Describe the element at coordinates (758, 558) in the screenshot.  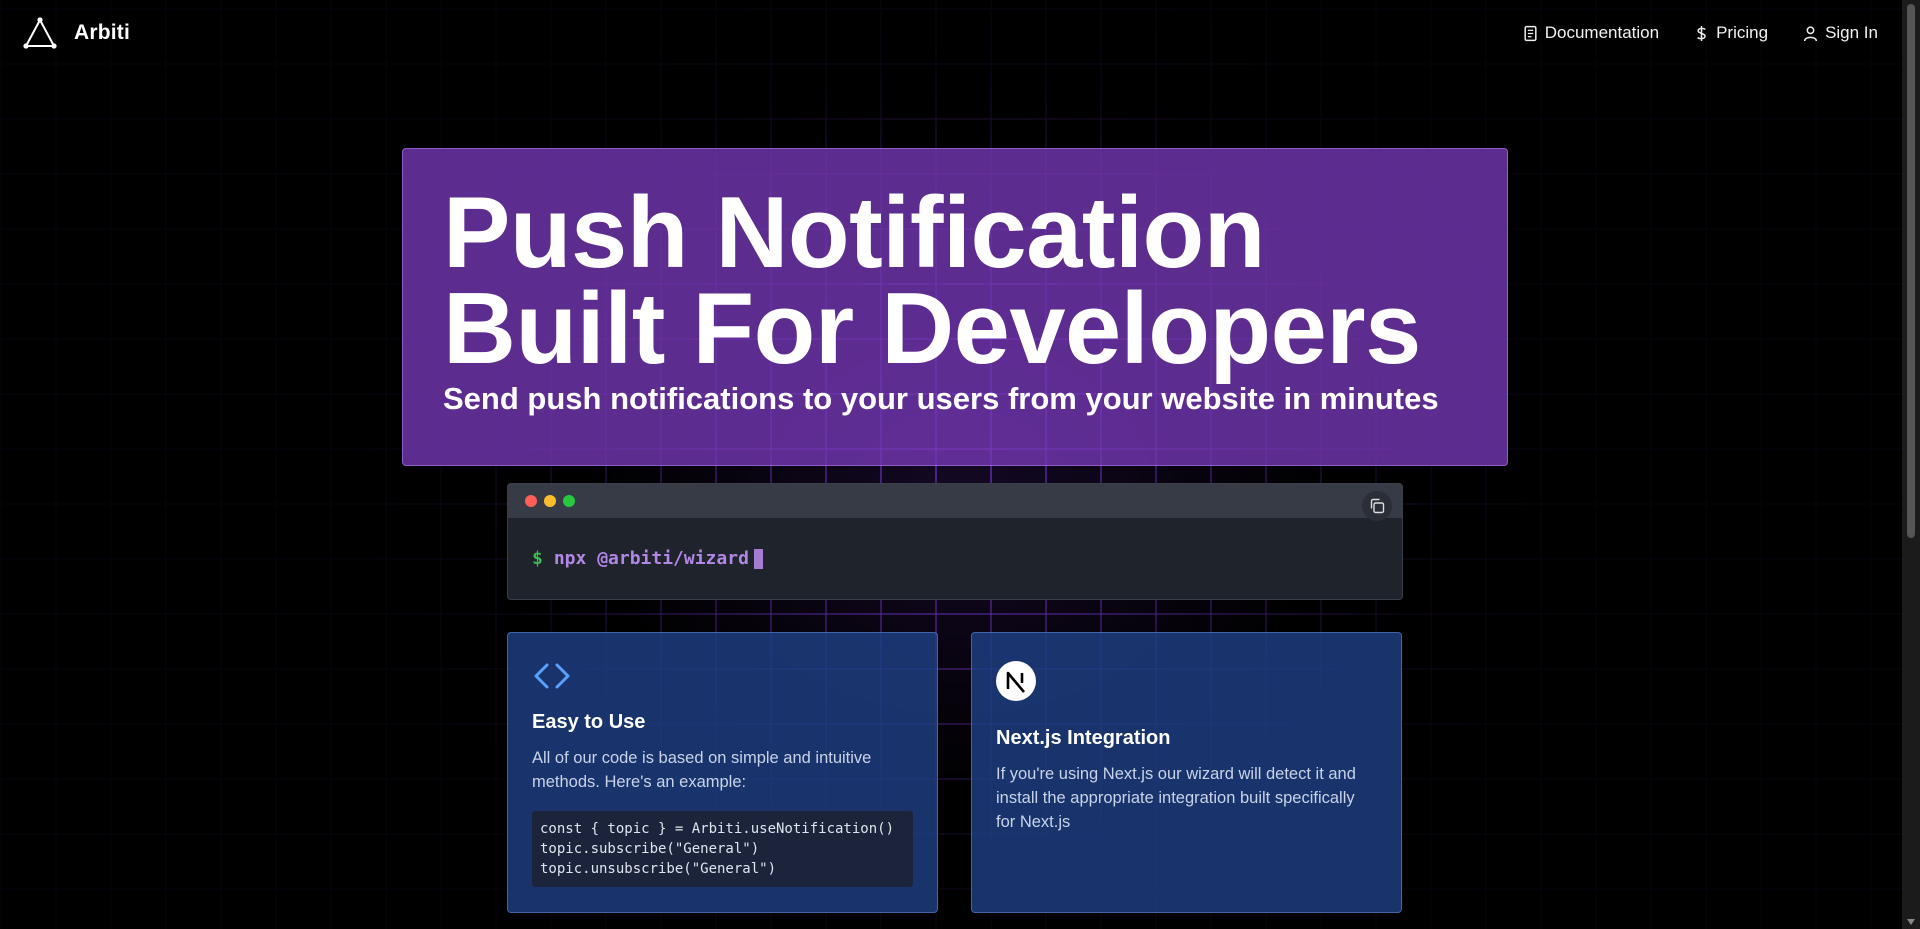
I see `terminal-cursor` at that location.